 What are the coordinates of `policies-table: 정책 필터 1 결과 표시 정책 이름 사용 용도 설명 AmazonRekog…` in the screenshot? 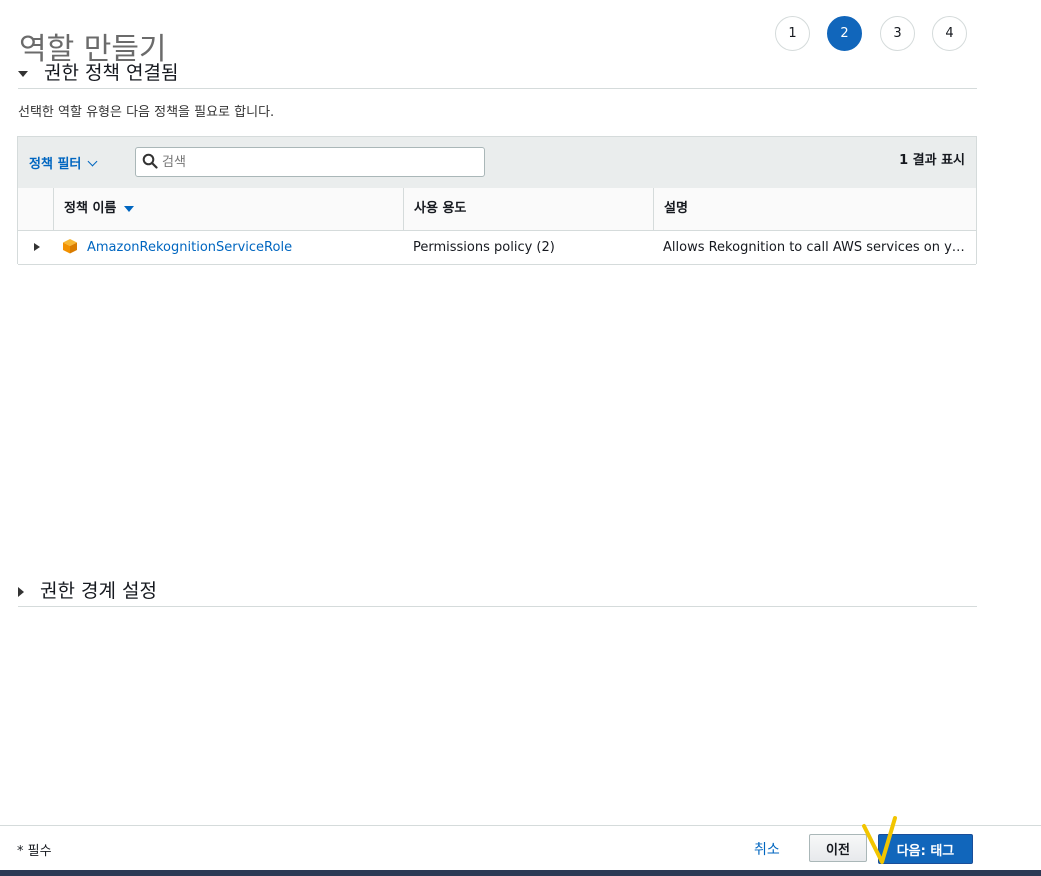 It's located at (497, 200).